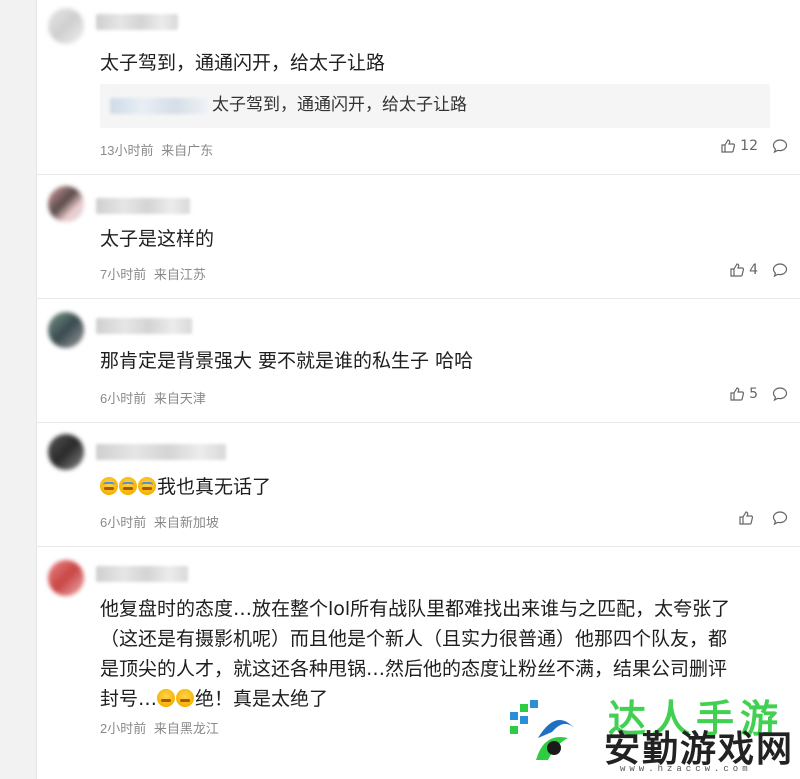  Describe the element at coordinates (686, 769) in the screenshot. I see `watermark-url: www.hzaccw.com` at that location.